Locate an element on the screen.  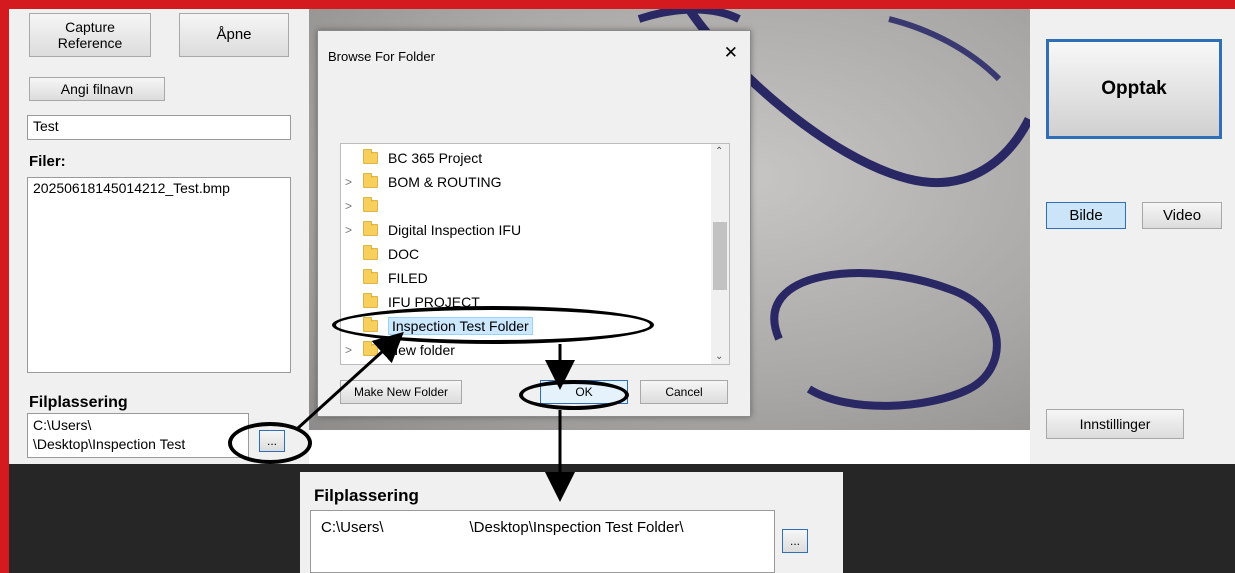
arrow-browse-to-folder is located at coordinates (350, 380).